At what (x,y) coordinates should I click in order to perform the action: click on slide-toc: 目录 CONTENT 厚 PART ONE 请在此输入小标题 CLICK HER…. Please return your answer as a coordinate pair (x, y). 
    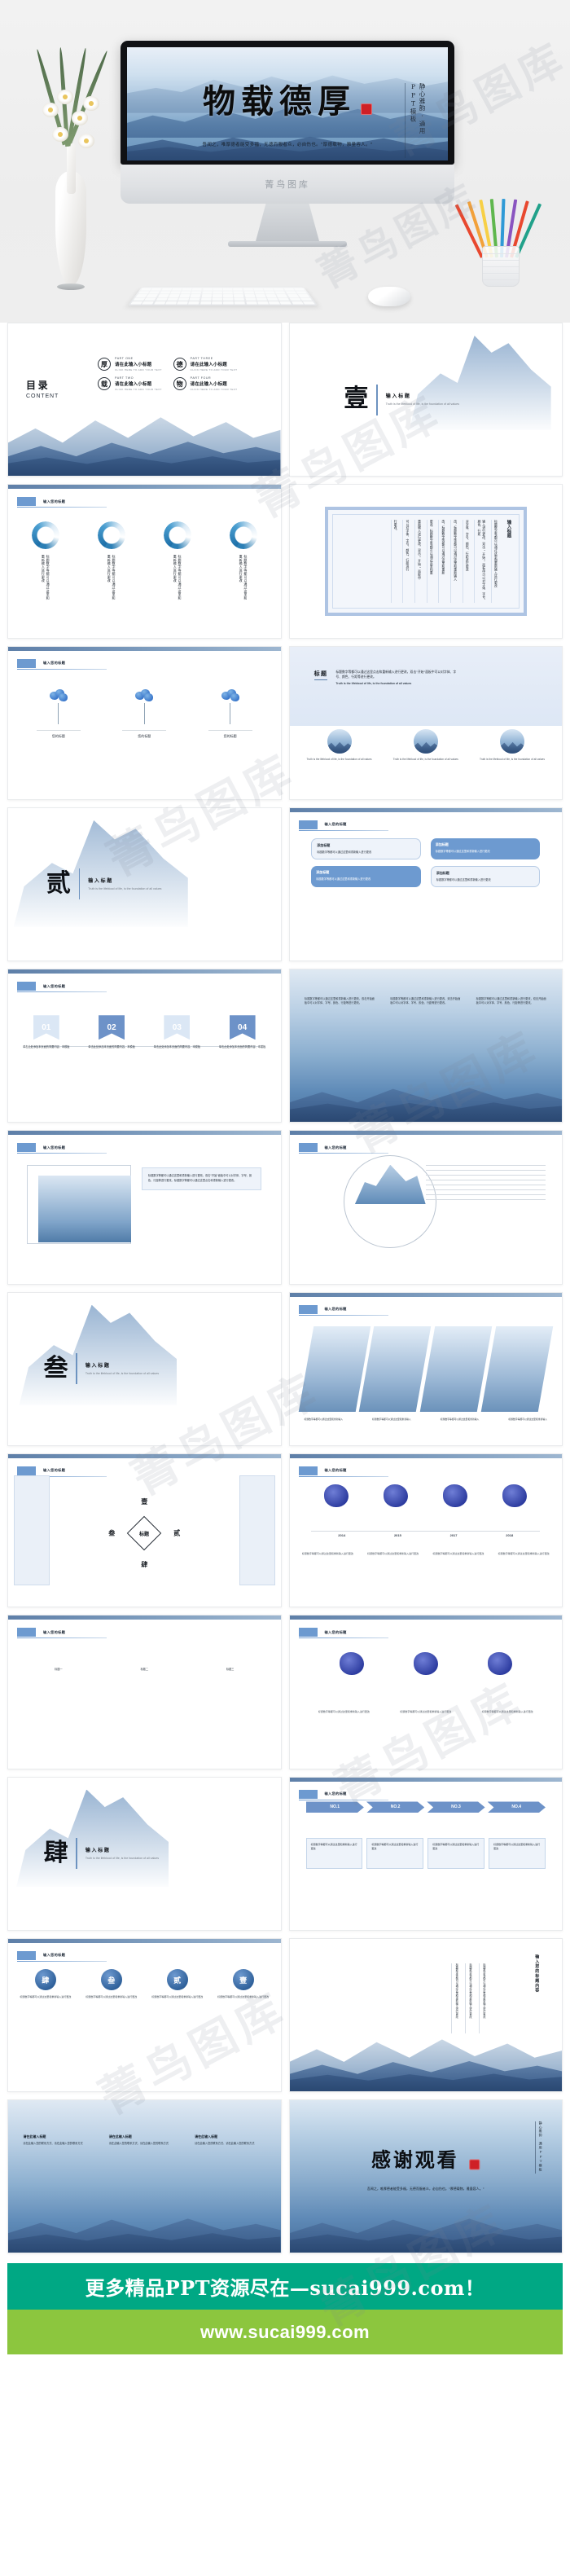
    Looking at the image, I should click on (144, 400).